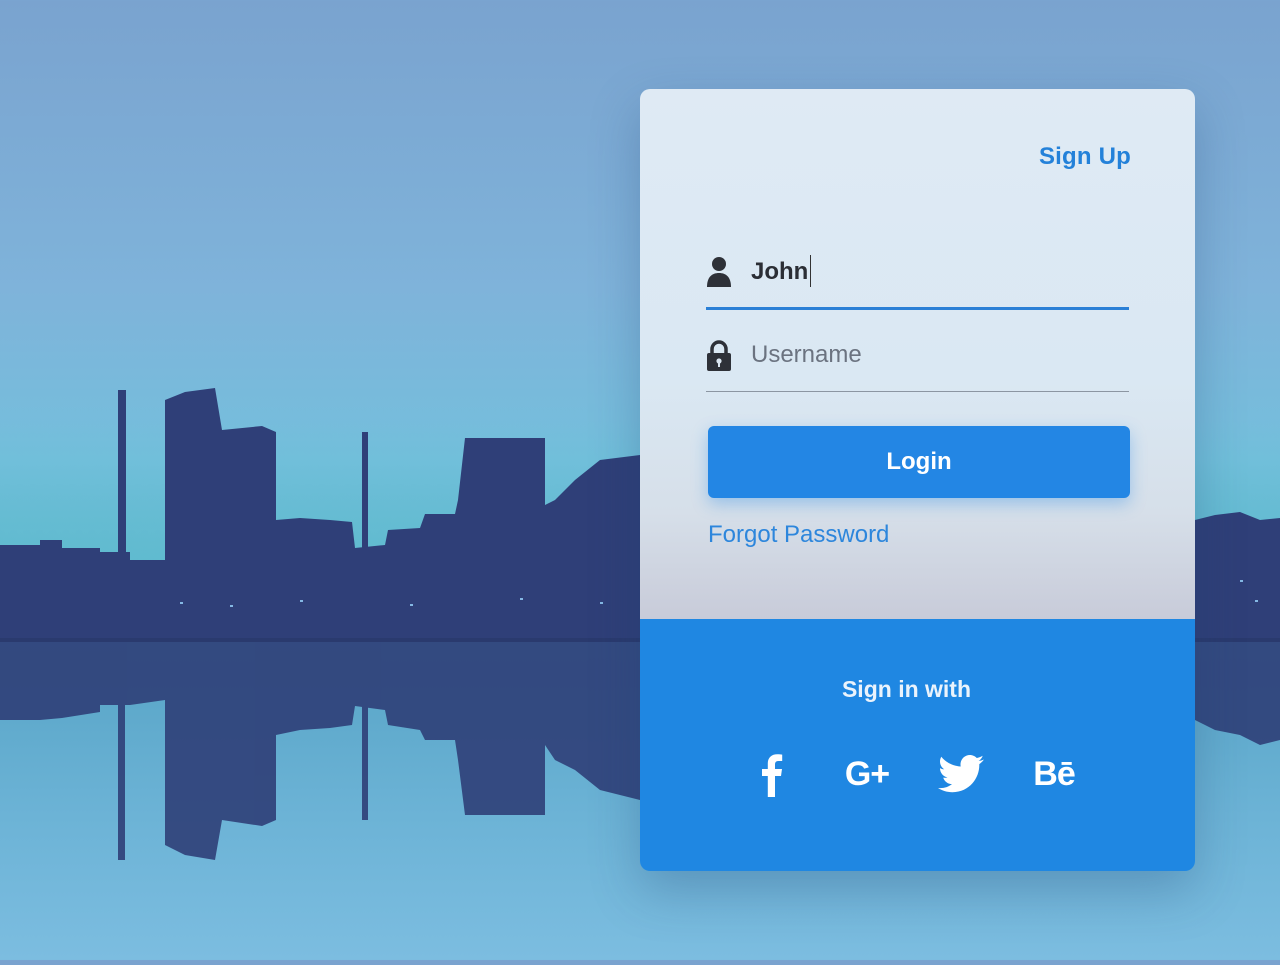 Image resolution: width=1280 pixels, height=965 pixels. What do you see at coordinates (811, 270) in the screenshot?
I see `text-caret` at bounding box center [811, 270].